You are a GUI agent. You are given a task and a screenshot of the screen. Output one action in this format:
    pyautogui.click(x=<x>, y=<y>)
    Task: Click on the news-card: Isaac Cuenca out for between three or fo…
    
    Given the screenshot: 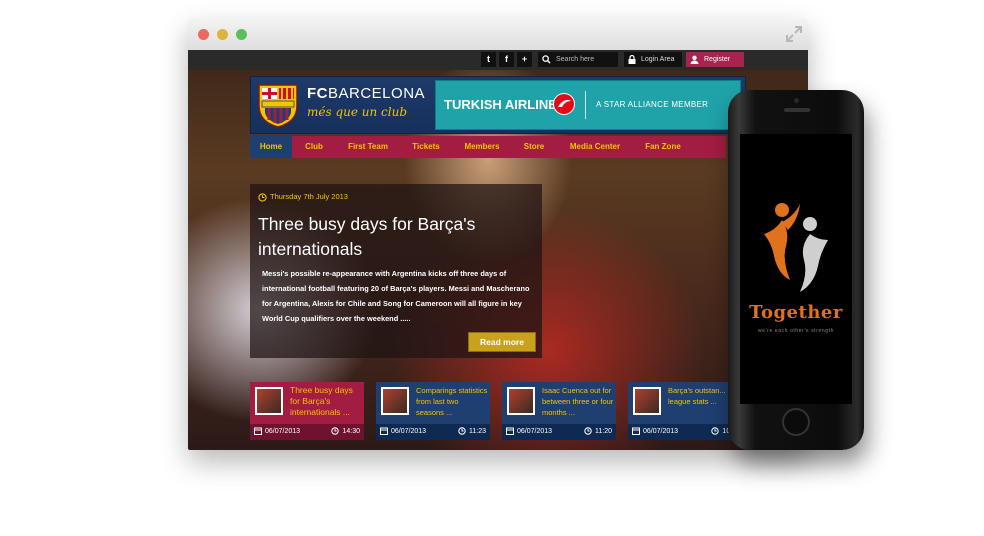 What is the action you would take?
    pyautogui.click(x=559, y=411)
    